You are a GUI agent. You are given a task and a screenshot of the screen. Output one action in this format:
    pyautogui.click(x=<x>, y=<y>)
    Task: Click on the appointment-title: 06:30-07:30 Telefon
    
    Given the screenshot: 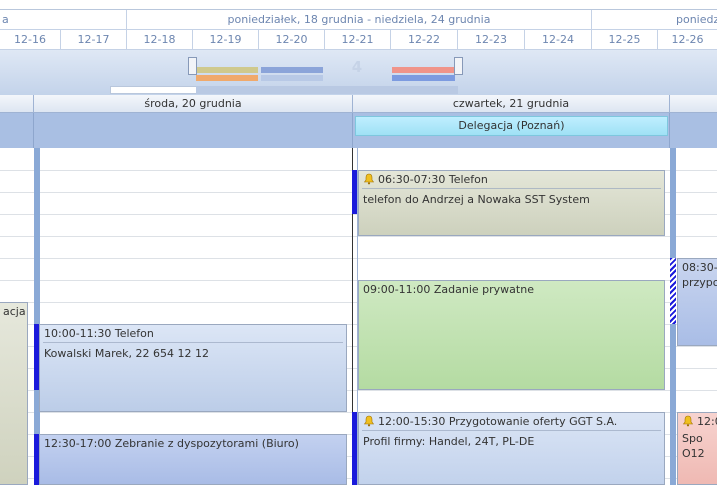 What is the action you would take?
    pyautogui.click(x=511, y=179)
    